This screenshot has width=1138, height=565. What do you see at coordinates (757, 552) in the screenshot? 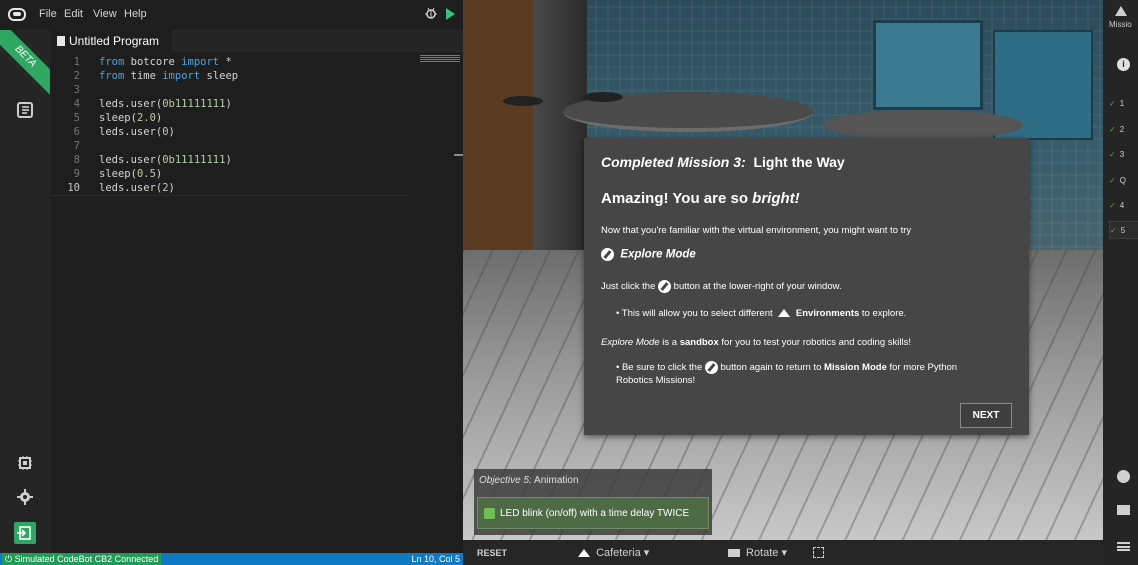
I see `camera-dropdown: Rotate ▾` at bounding box center [757, 552].